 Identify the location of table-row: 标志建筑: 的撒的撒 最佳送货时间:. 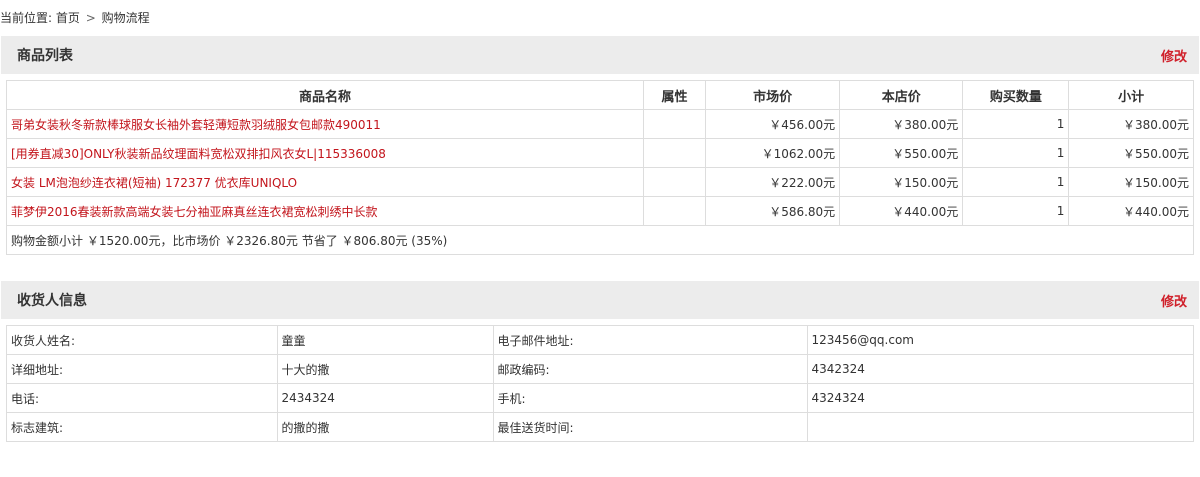
(600, 426).